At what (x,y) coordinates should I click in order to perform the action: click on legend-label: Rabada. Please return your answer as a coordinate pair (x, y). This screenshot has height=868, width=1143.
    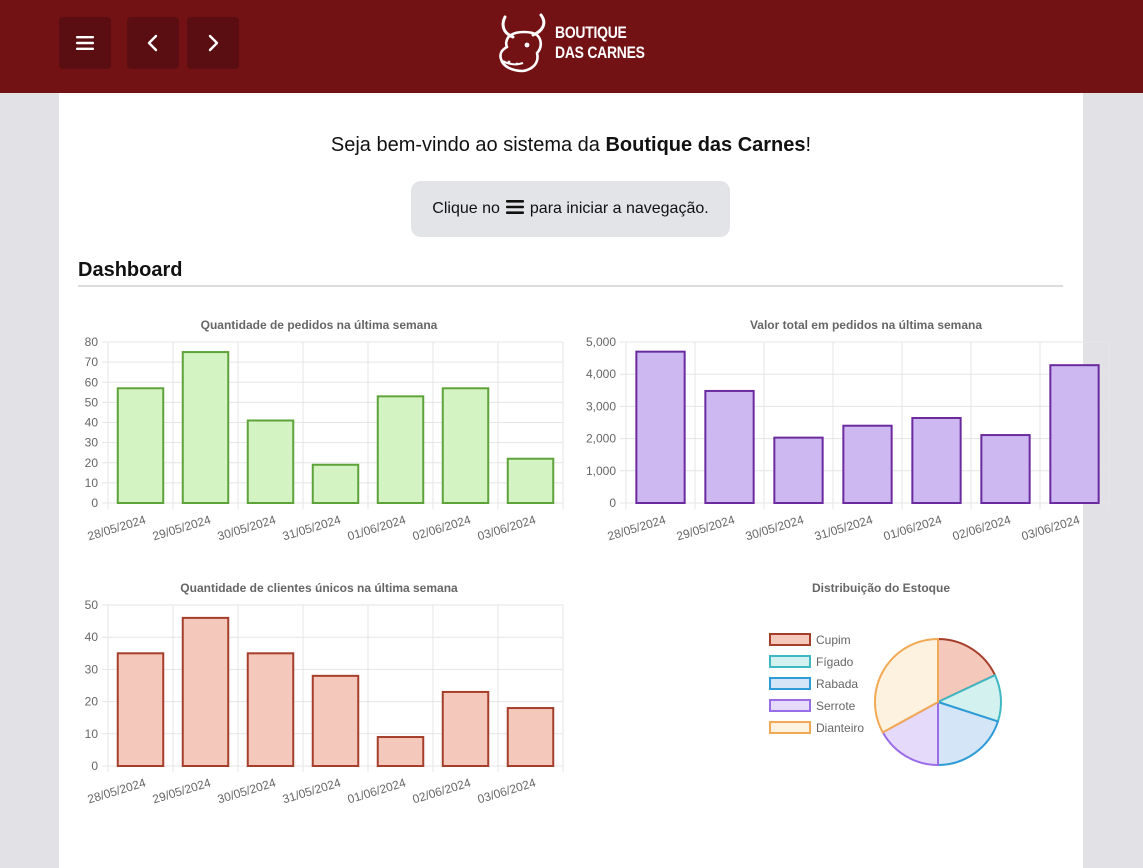
    Looking at the image, I should click on (837, 684).